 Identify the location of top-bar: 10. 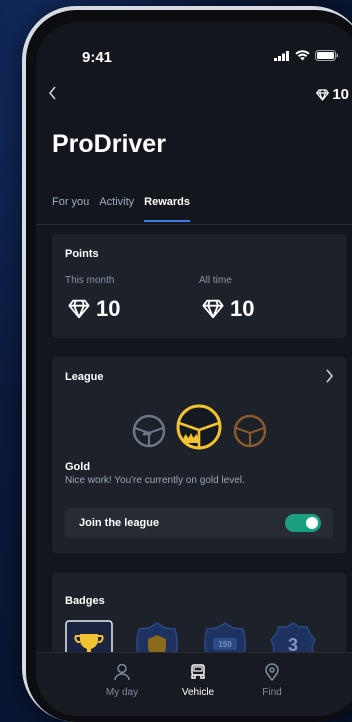
(194, 96).